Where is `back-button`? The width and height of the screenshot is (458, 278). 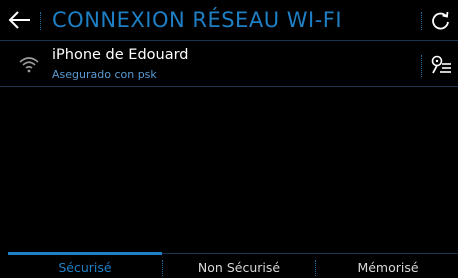 back-button is located at coordinates (20, 20).